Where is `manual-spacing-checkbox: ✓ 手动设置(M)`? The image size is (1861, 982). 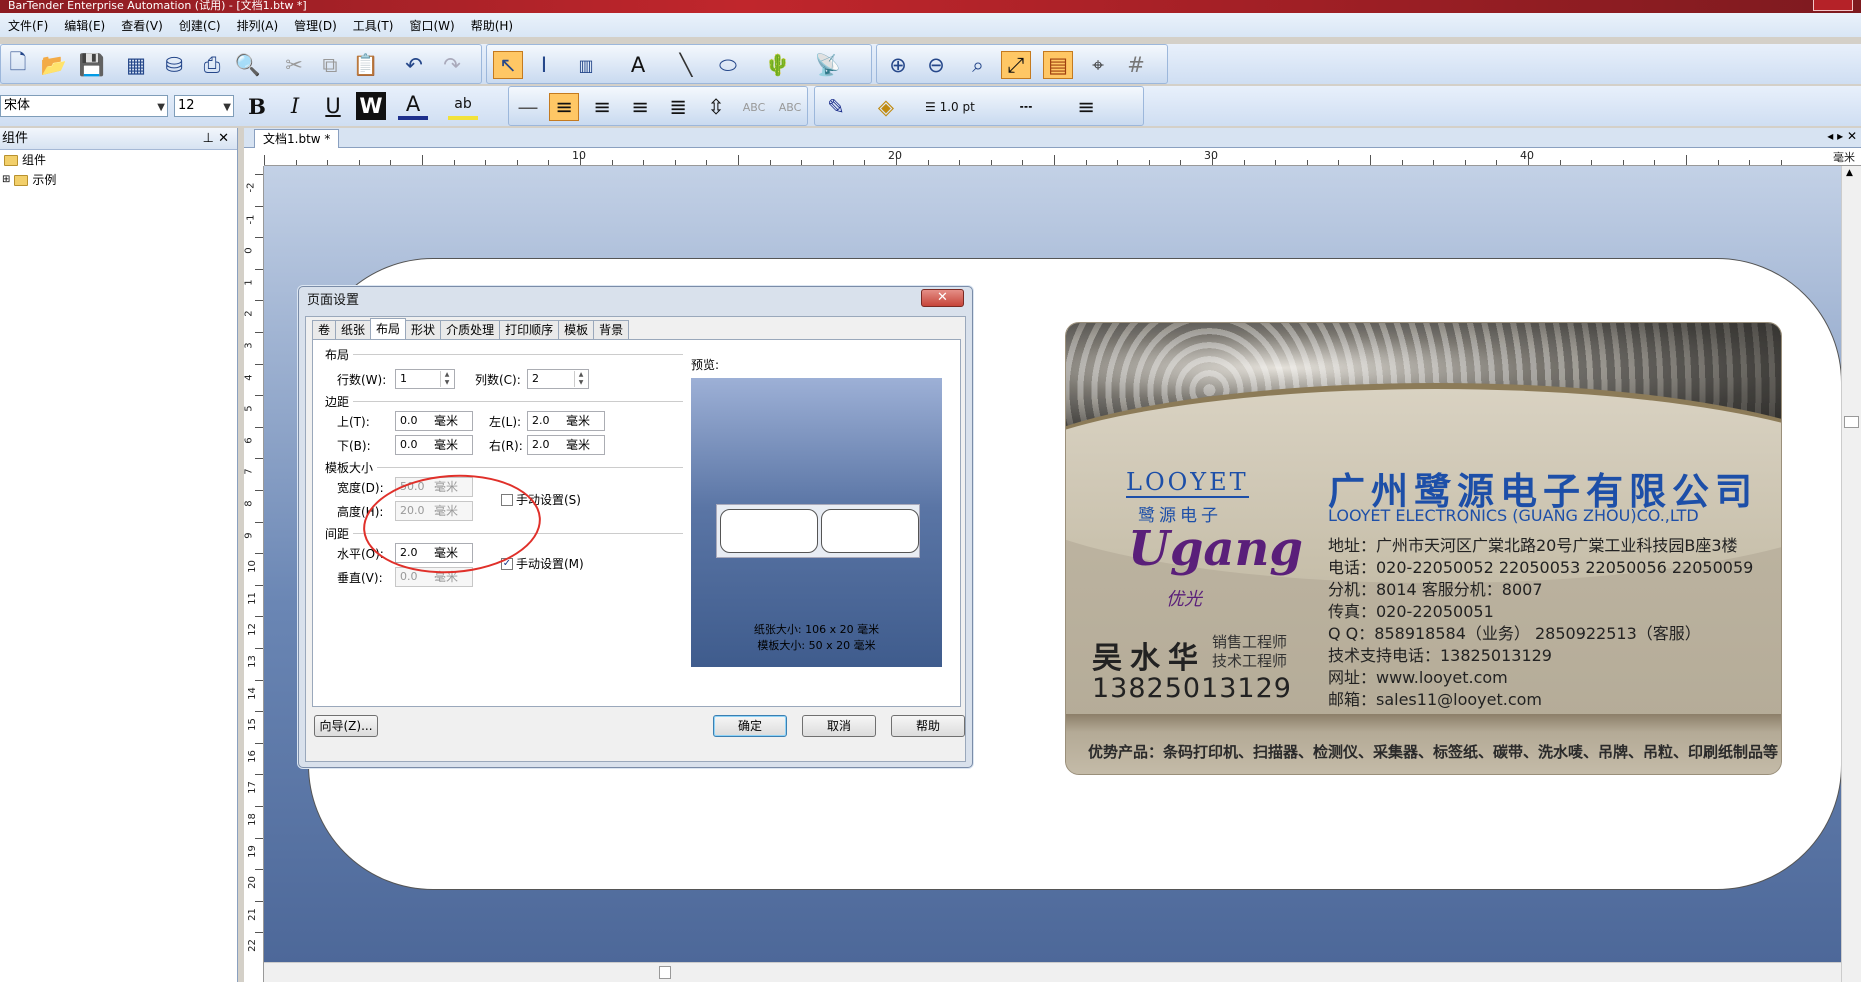 manual-spacing-checkbox: ✓ 手动设置(M) is located at coordinates (542, 563).